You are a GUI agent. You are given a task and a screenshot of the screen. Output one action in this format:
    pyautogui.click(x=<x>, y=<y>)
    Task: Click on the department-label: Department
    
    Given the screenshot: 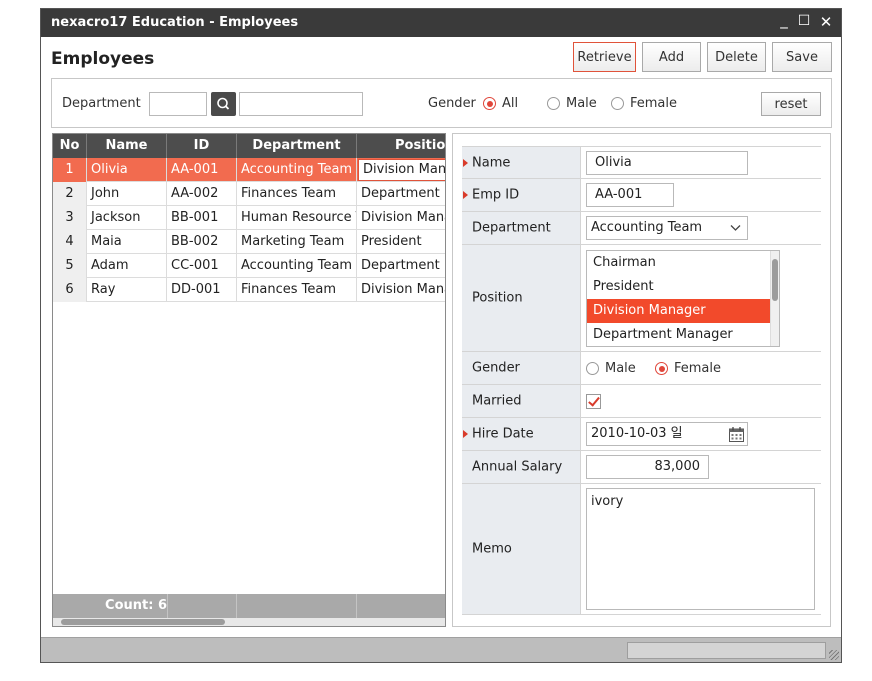 What is the action you would take?
    pyautogui.click(x=101, y=103)
    